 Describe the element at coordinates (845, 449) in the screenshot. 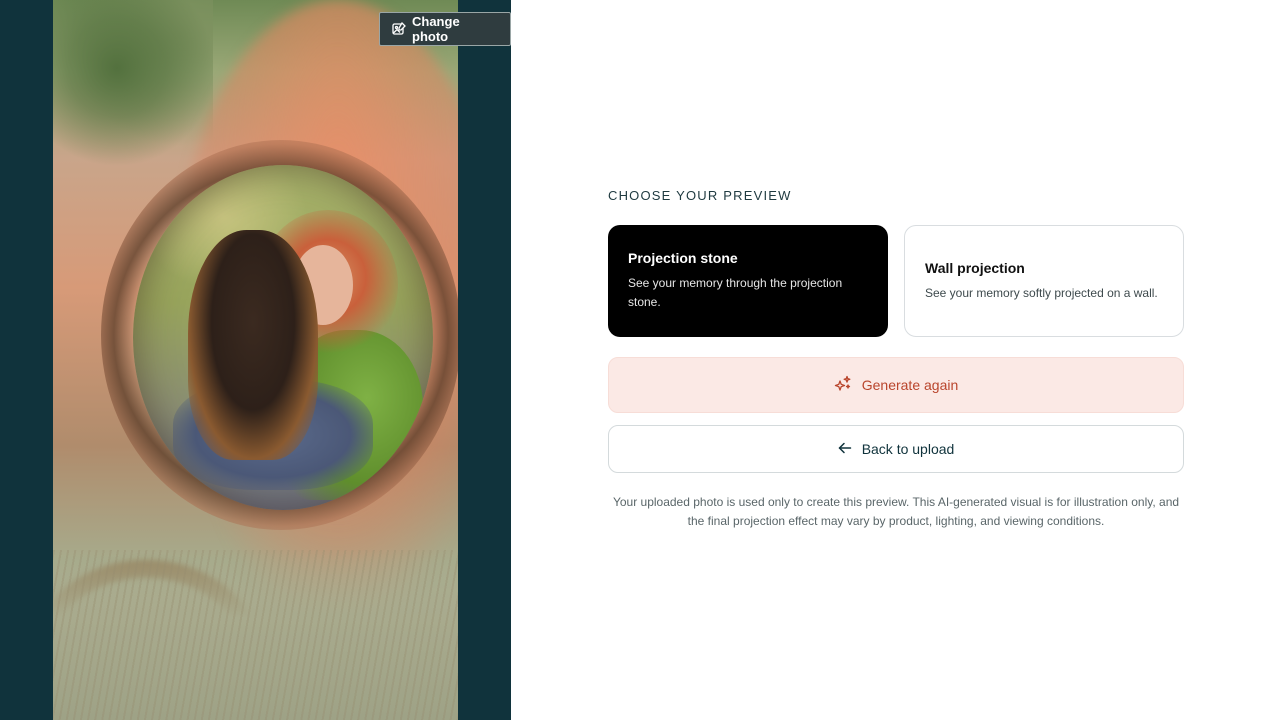

I see `arrow-left-icon` at that location.